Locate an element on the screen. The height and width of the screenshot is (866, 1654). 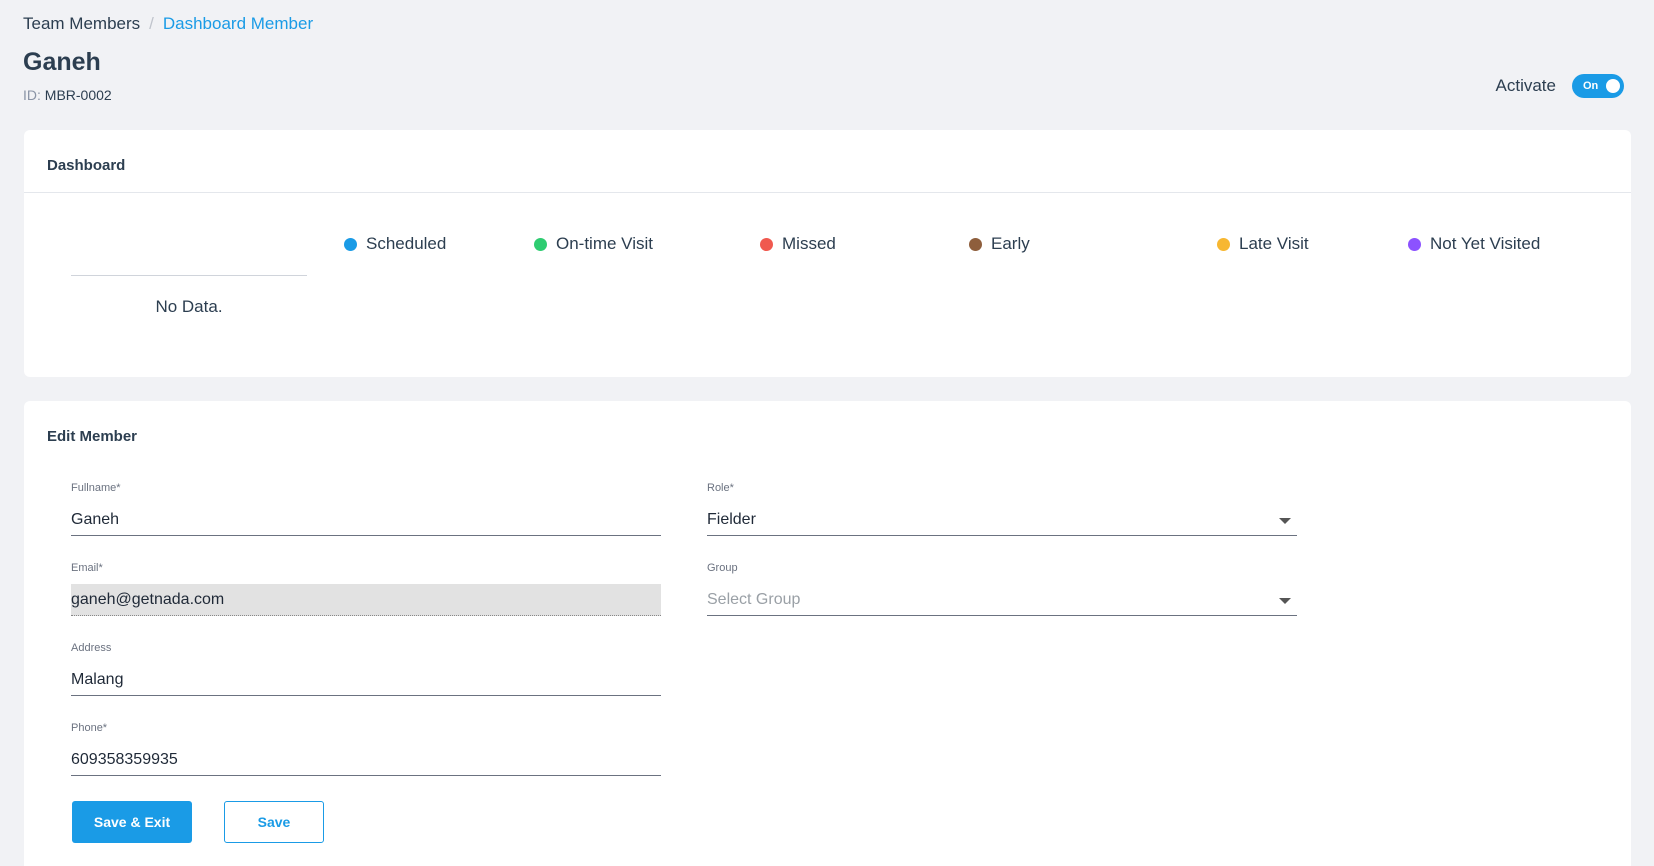
legend-item-late-visit: Late Visit is located at coordinates (1263, 244).